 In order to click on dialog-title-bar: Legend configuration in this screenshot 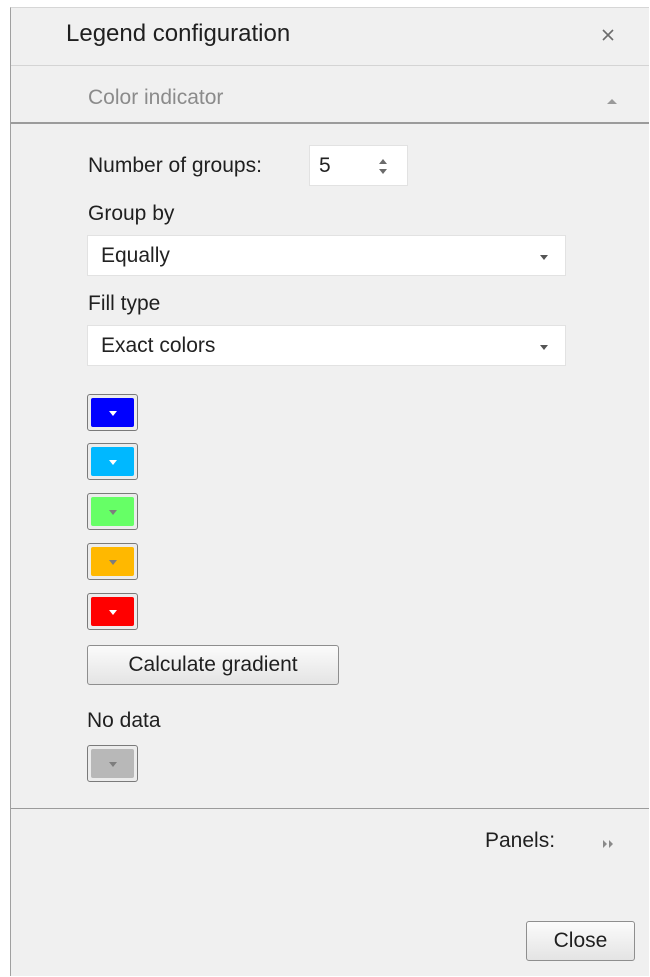, I will do `click(330, 37)`.